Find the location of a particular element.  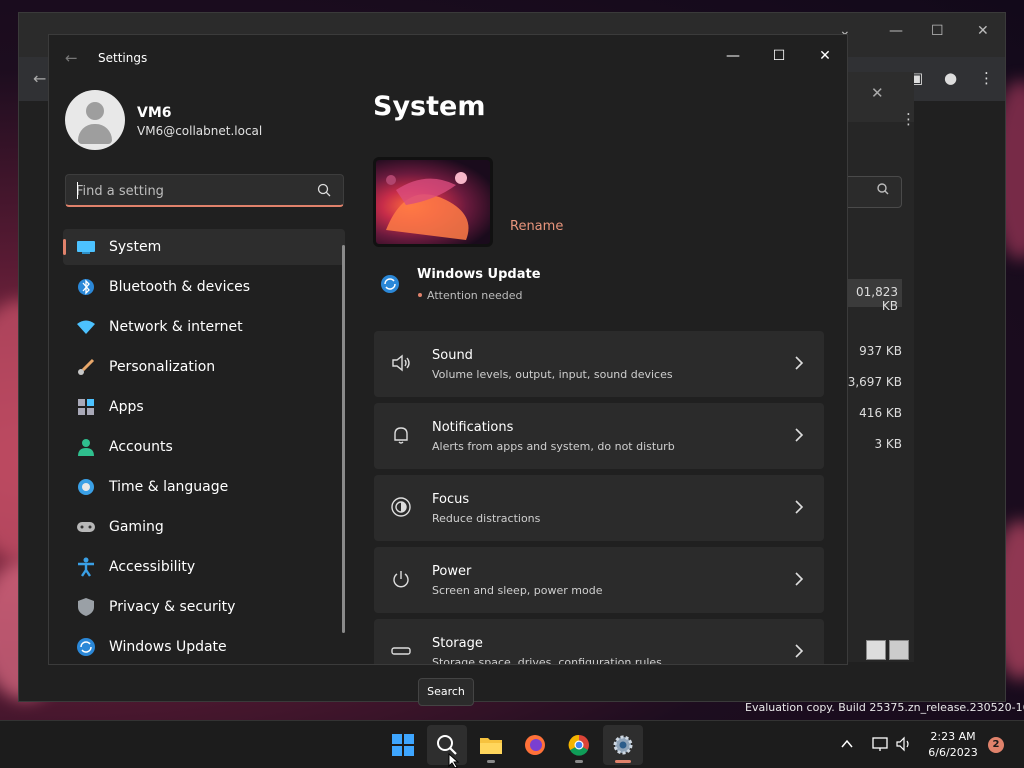

desktop-background-thumbnail is located at coordinates (433, 202).